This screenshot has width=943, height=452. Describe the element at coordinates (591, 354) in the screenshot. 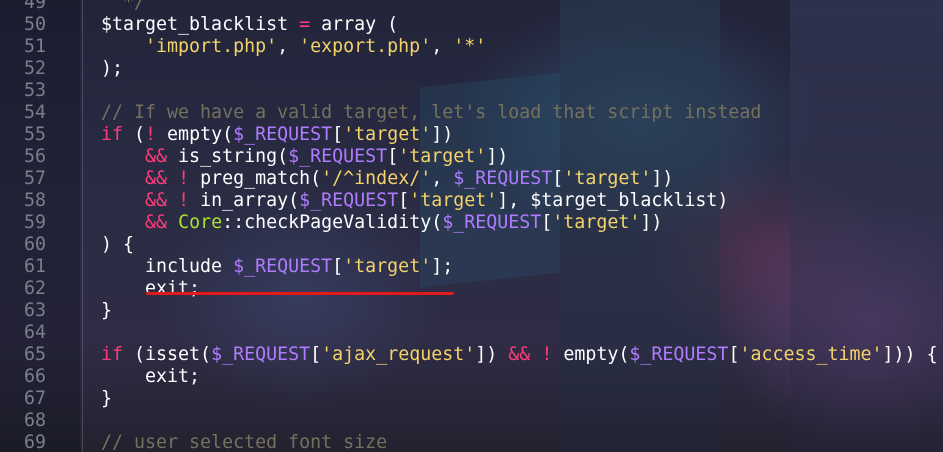

I see `code-token: empty(` at that location.